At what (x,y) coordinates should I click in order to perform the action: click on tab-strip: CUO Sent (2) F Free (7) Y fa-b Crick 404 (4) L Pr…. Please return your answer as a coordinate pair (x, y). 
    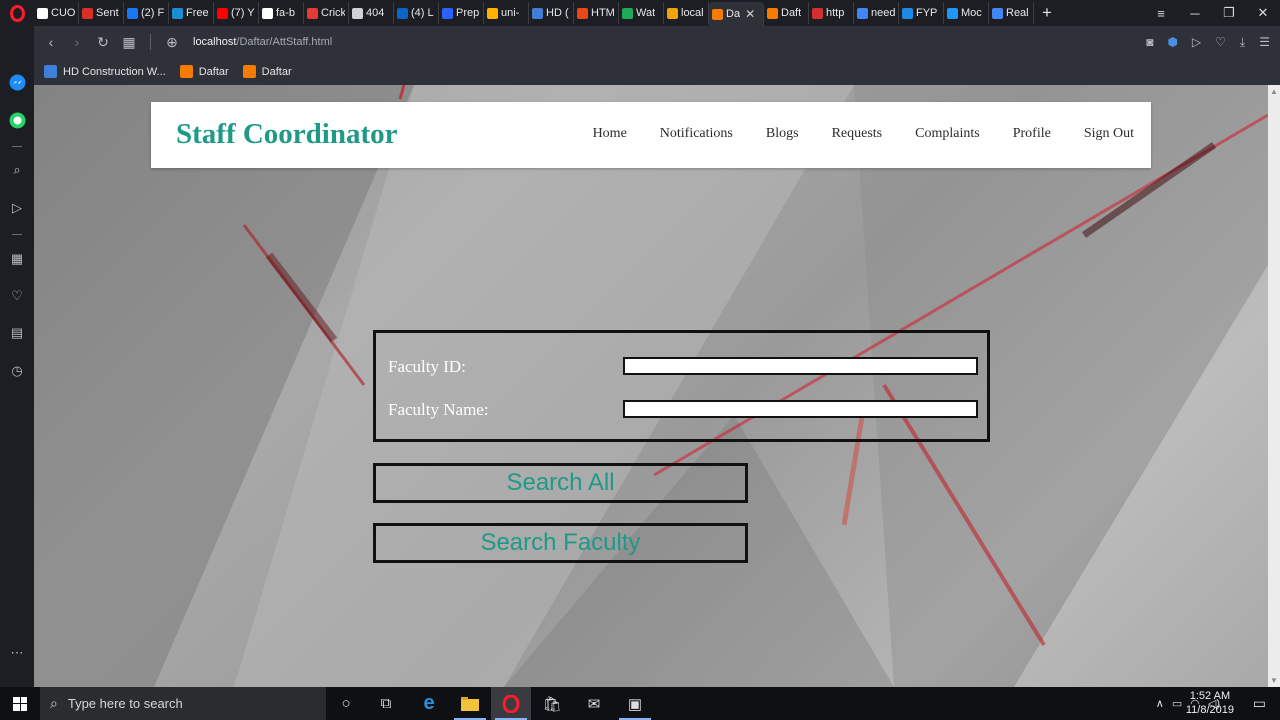
    Looking at the image, I should click on (640, 13).